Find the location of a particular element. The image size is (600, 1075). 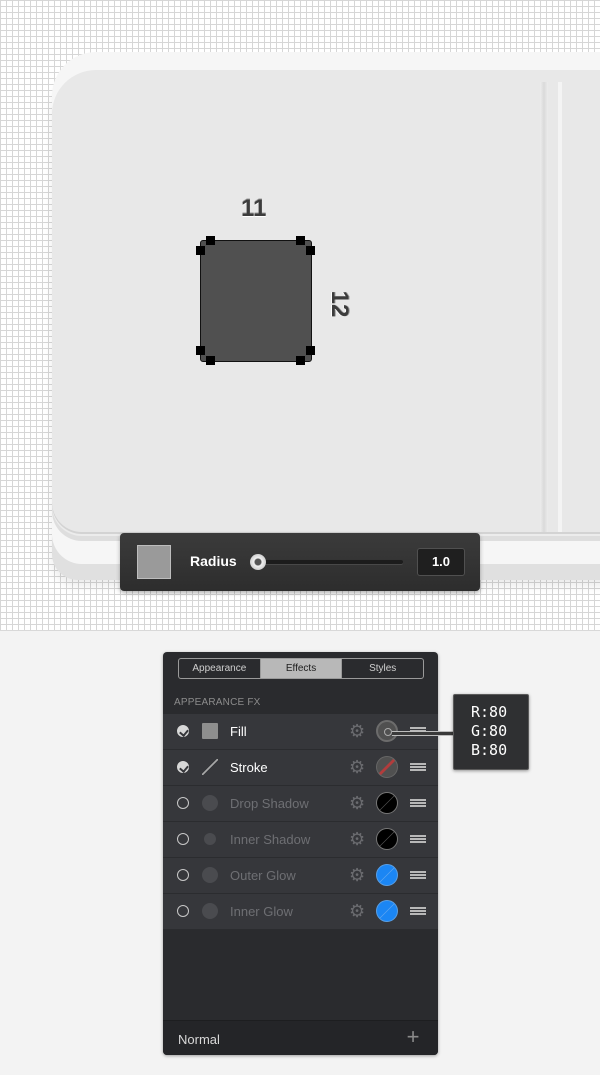

effect-row-inner-shadow: Inner Shadow ⚙ is located at coordinates (300, 840).